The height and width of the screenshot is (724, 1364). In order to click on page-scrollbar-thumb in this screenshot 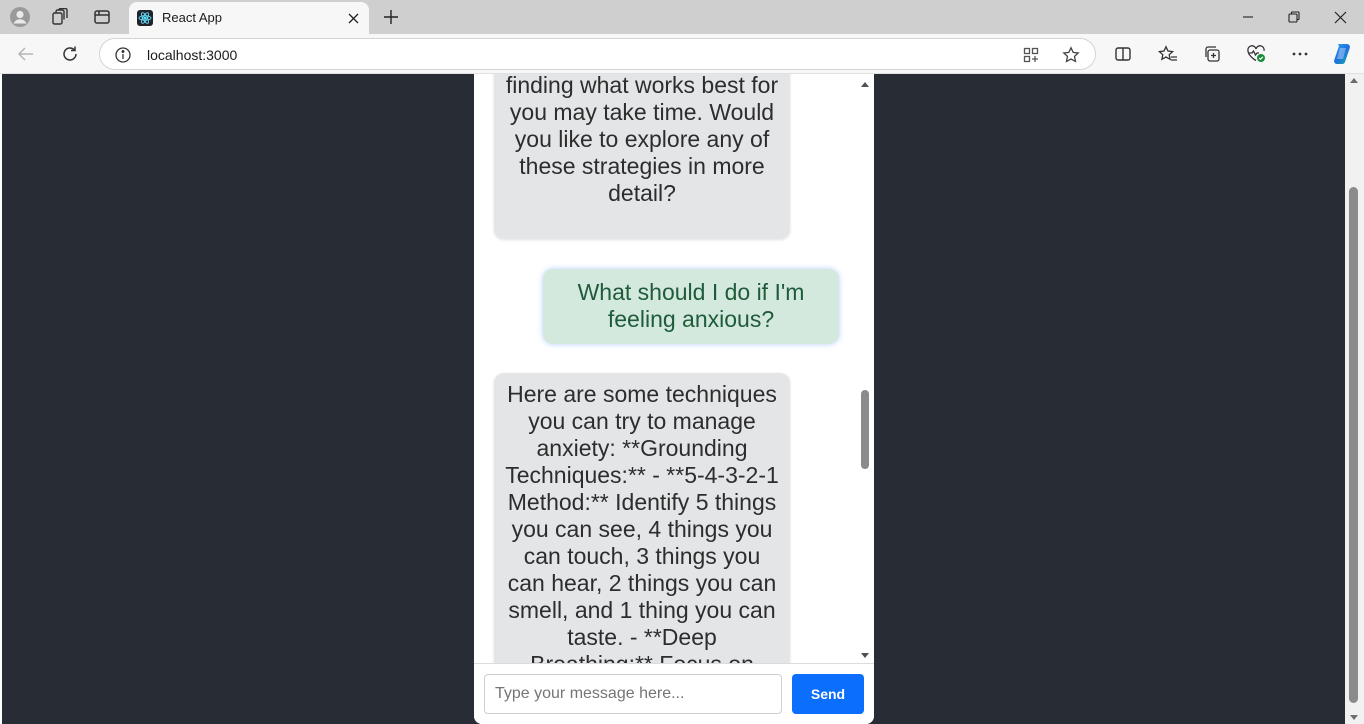, I will do `click(1353, 445)`.